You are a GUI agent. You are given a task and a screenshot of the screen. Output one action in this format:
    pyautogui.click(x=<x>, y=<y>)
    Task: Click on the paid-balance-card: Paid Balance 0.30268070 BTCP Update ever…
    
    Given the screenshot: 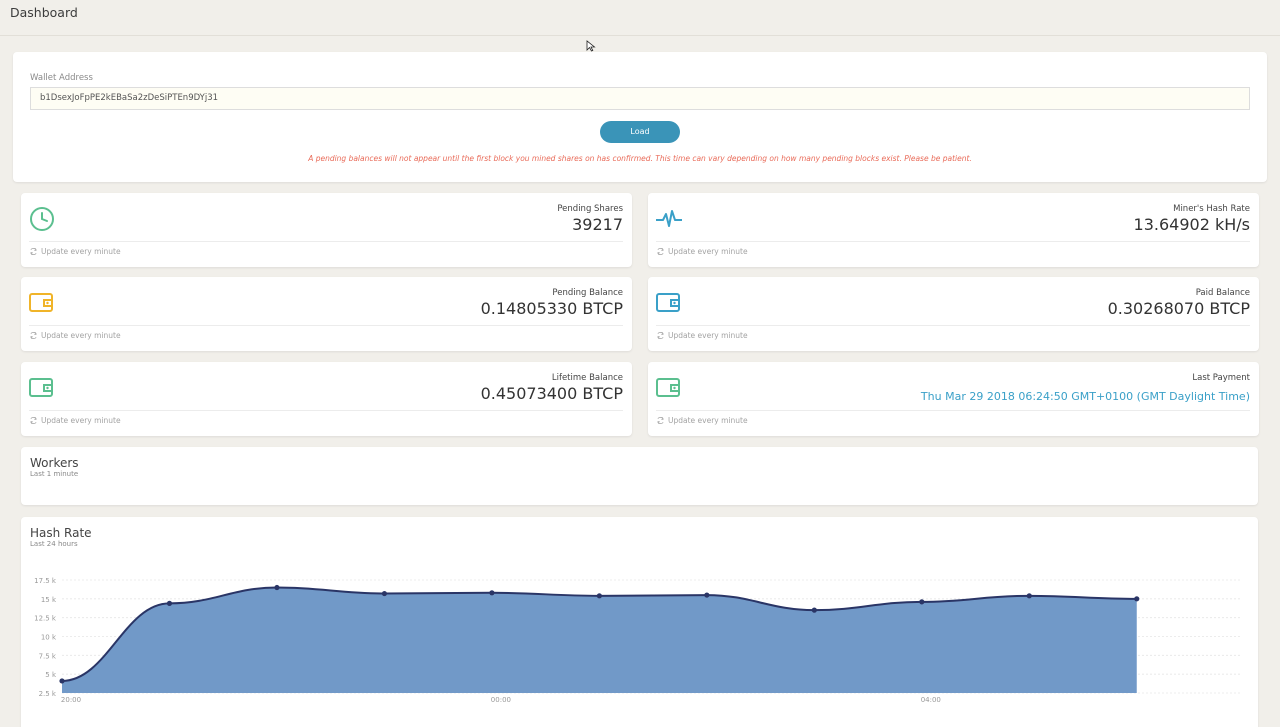 What is the action you would take?
    pyautogui.click(x=953, y=314)
    